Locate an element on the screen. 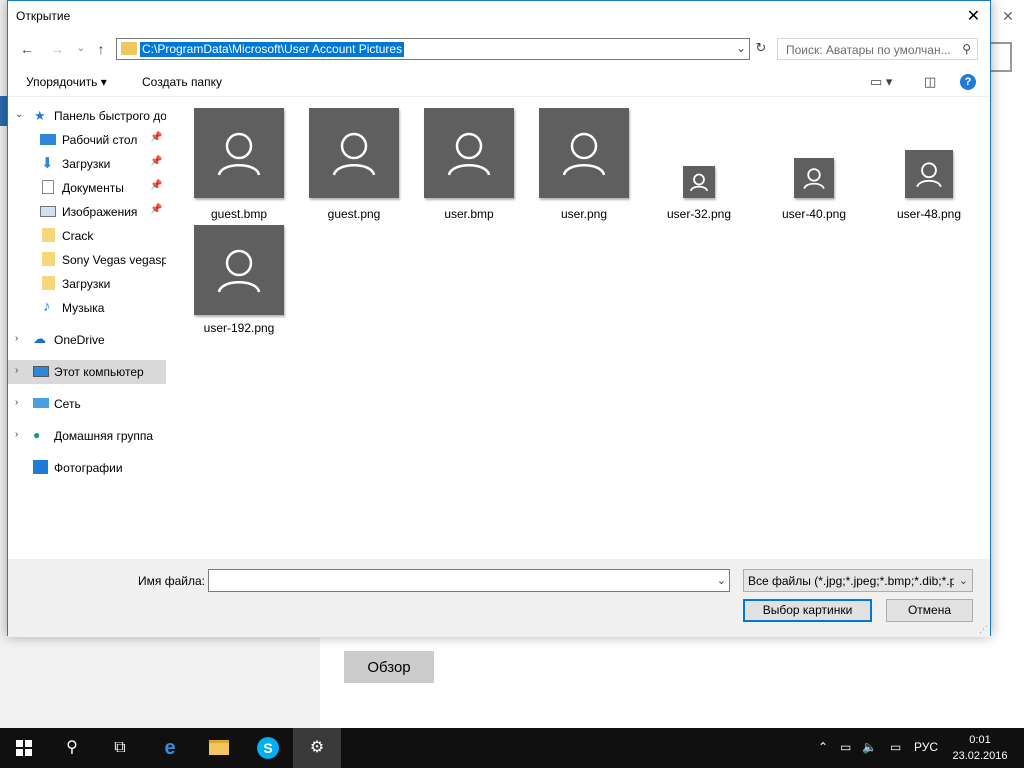 Image resolution: width=1024 pixels, height=768 pixels. resize-grip-icon: ⋰ is located at coordinates (983, 629).